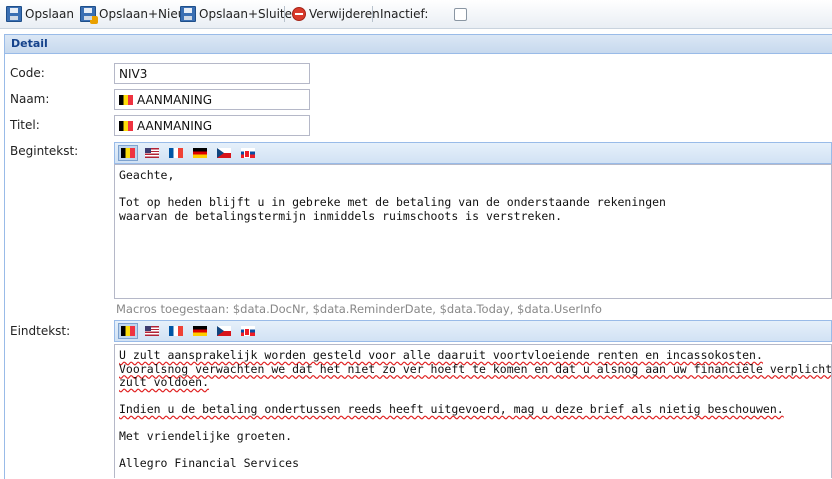 The width and height of the screenshot is (832, 479). Describe the element at coordinates (25, 125) in the screenshot. I see `title-label: Titel:` at that location.